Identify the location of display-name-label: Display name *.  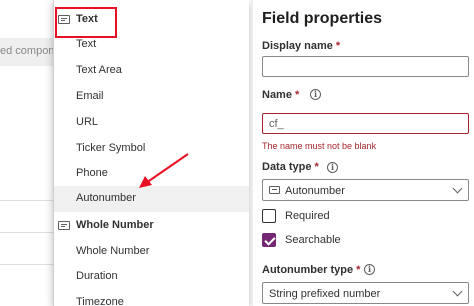
(301, 46).